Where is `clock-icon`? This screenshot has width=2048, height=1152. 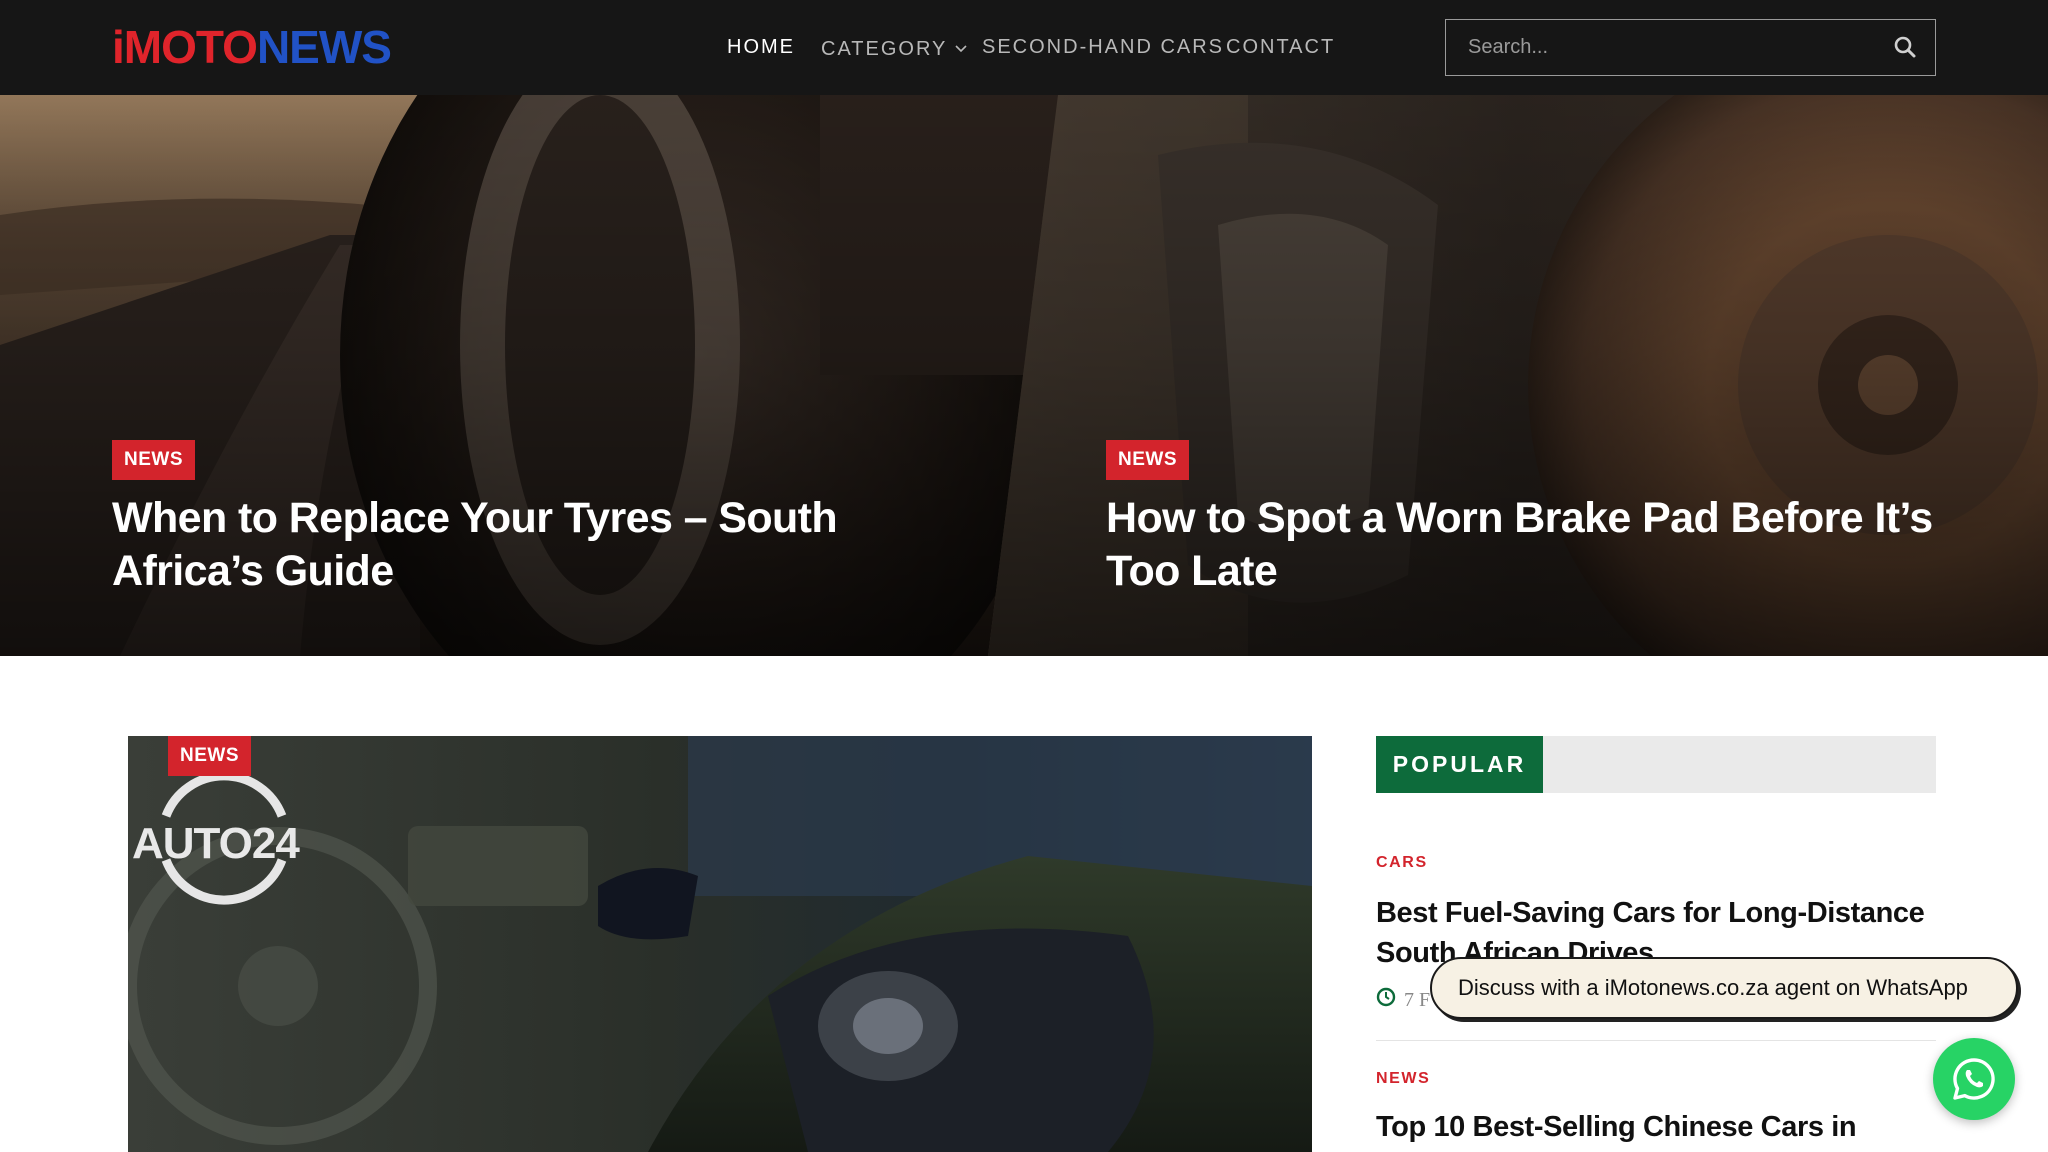
clock-icon is located at coordinates (1386, 1000).